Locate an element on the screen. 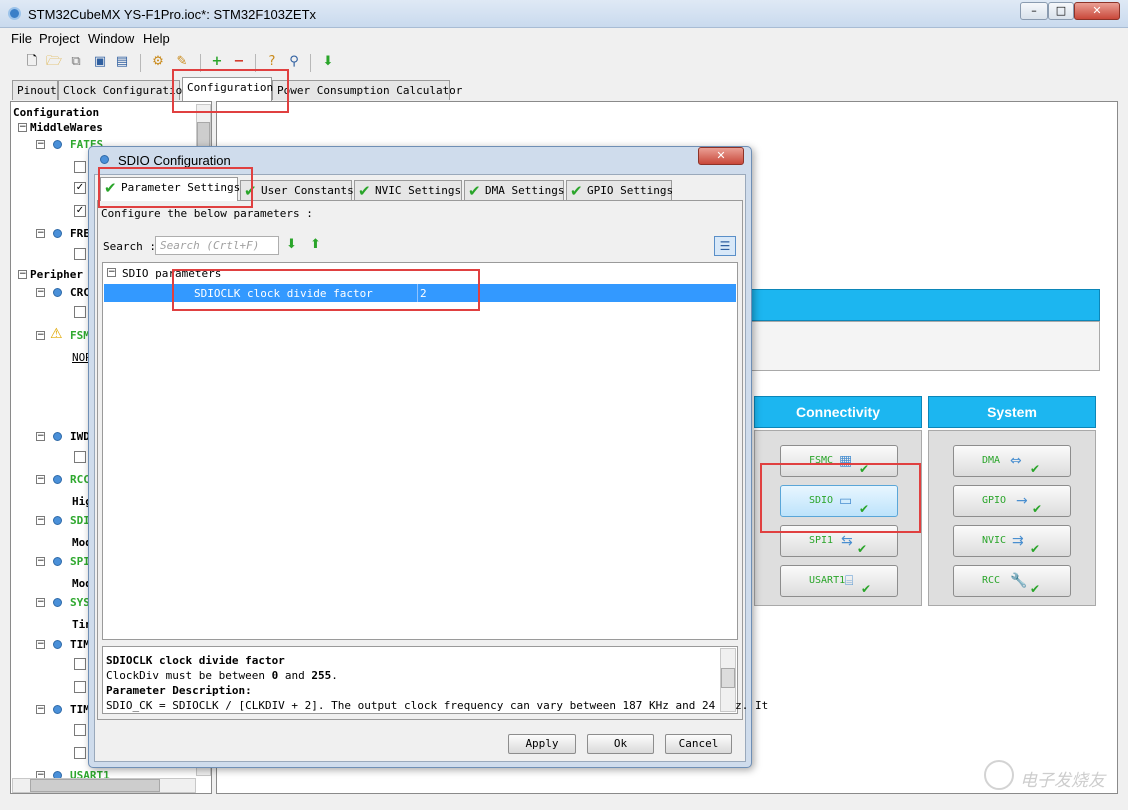 The image size is (1128, 810). generate-code-icon: ⚙ is located at coordinates (158, 62).